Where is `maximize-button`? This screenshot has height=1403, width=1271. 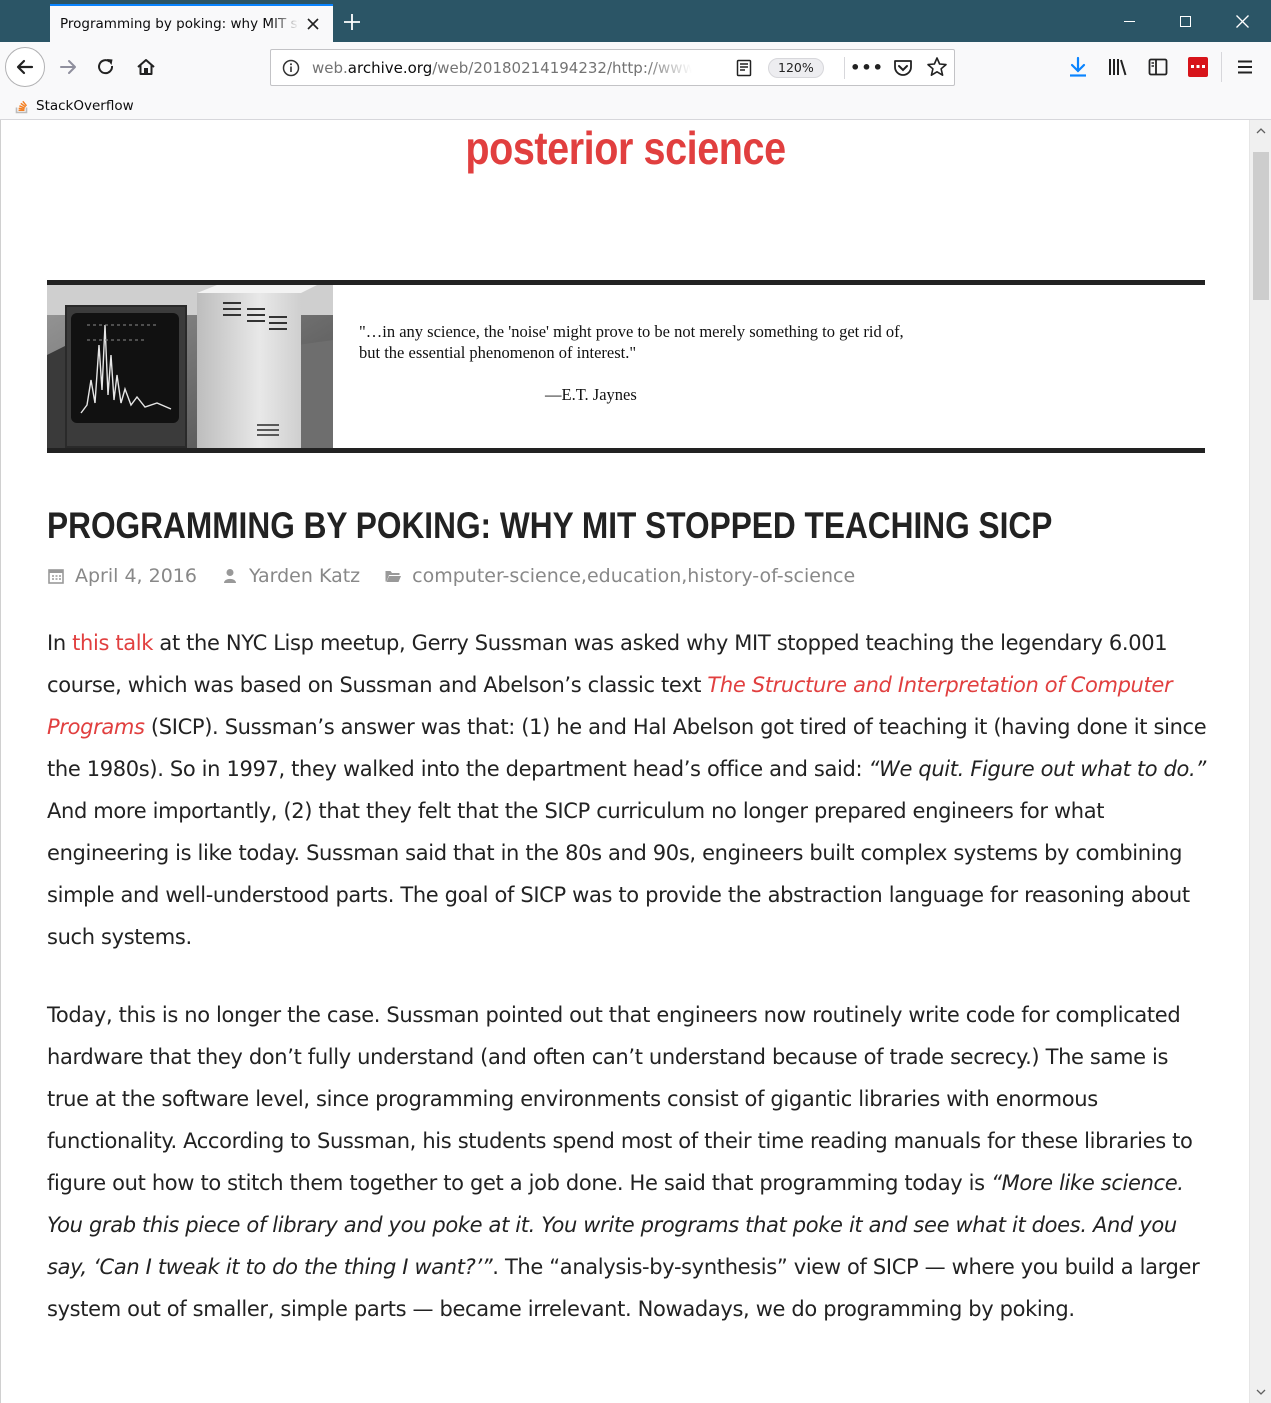 maximize-button is located at coordinates (1185, 21).